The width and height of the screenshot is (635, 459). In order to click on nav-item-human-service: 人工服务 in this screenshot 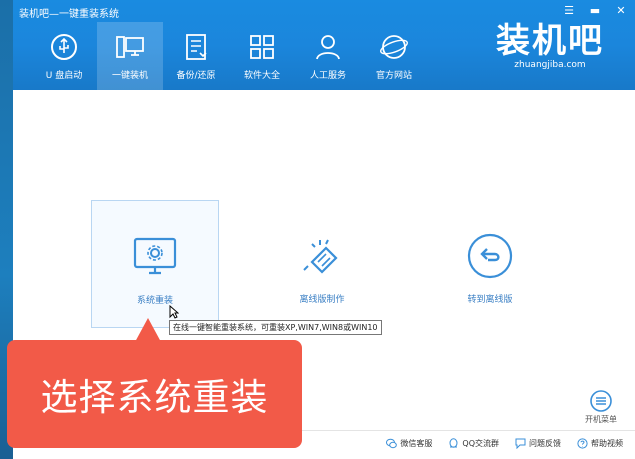, I will do `click(328, 56)`.